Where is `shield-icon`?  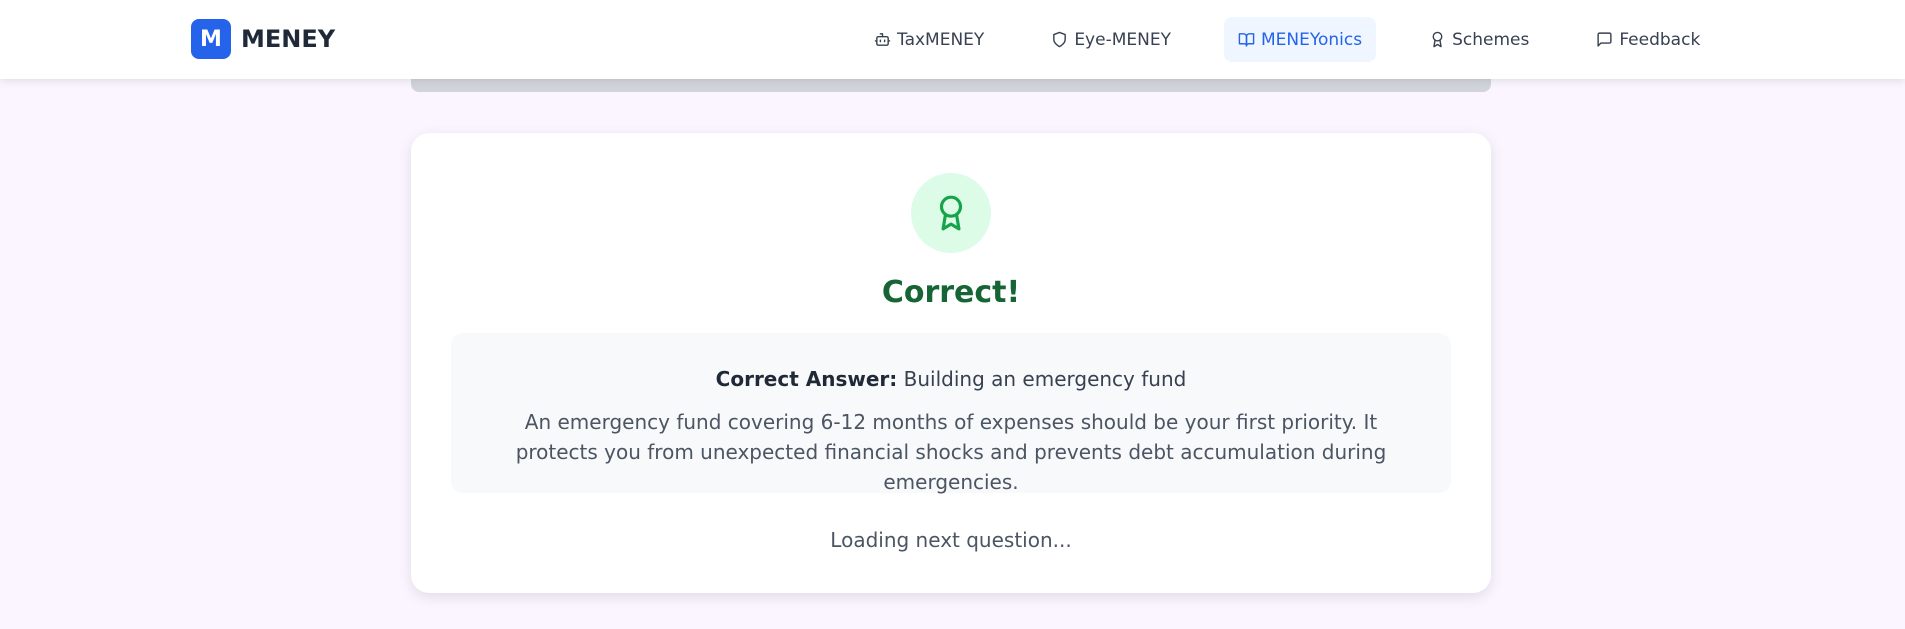 shield-icon is located at coordinates (1060, 39).